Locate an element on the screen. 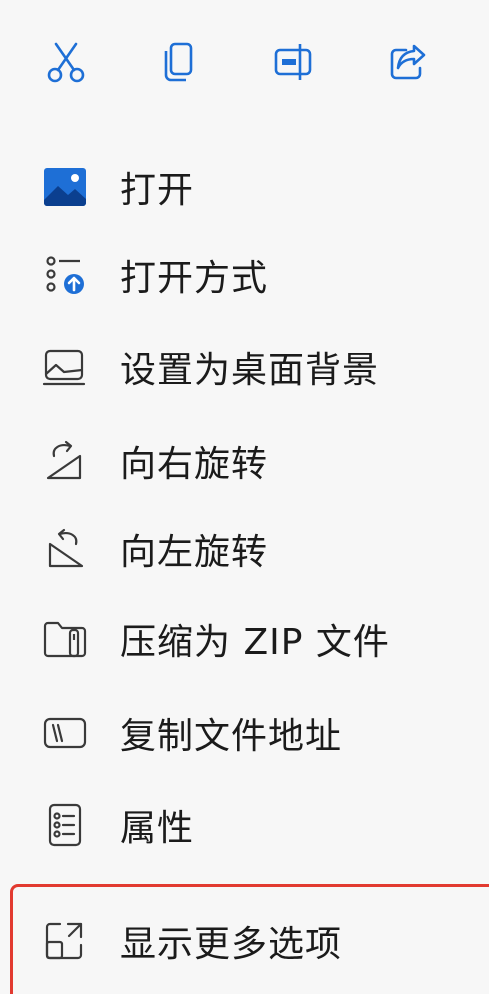 The width and height of the screenshot is (489, 994). context-menu-toolbar is located at coordinates (244, 65).